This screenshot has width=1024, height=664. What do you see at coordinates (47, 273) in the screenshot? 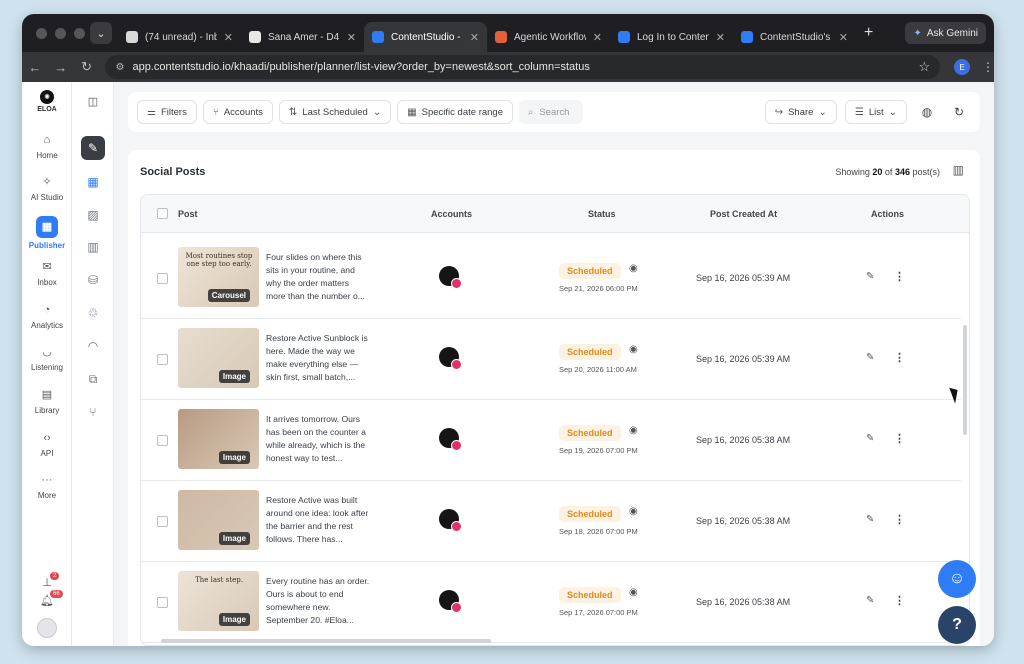
I see `rail-item-inbox: ✉ Inbox` at bounding box center [47, 273].